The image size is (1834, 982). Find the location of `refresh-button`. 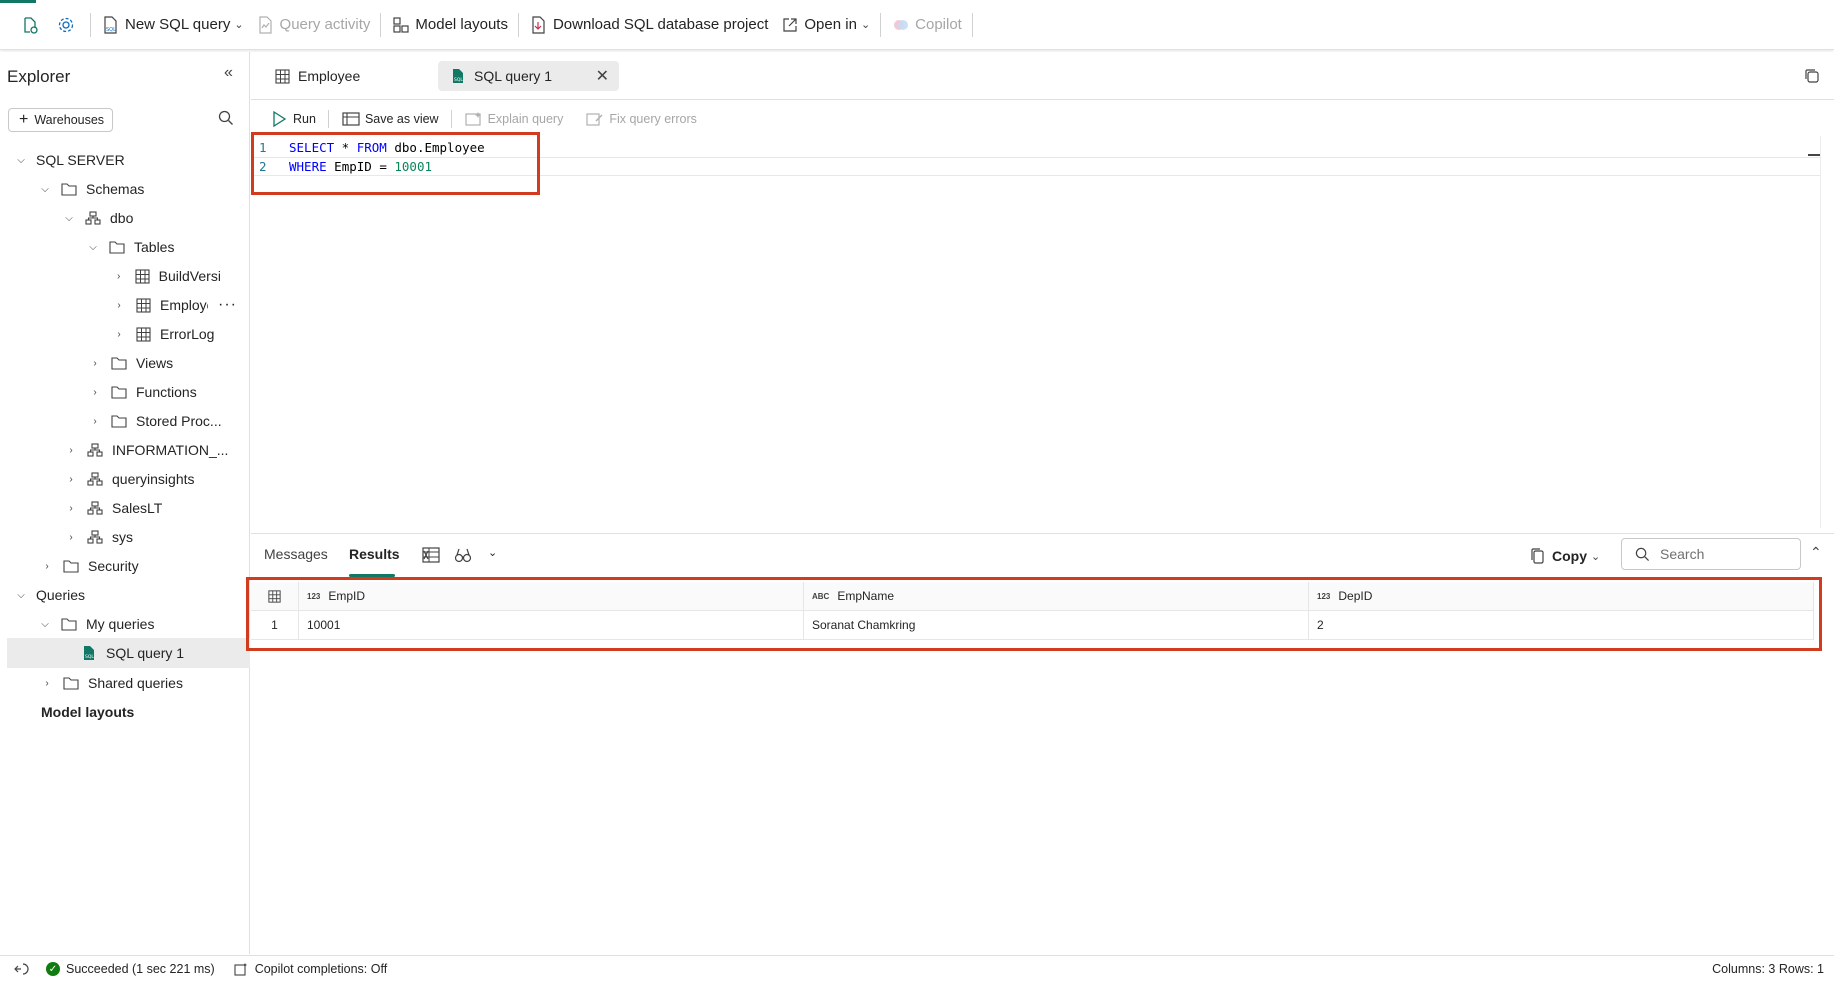

refresh-button is located at coordinates (32, 25).